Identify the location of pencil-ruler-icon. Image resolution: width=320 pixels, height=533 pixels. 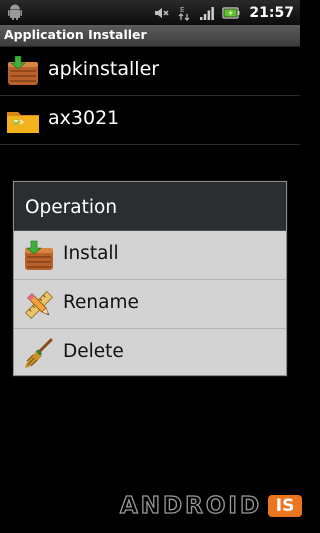
(39, 305).